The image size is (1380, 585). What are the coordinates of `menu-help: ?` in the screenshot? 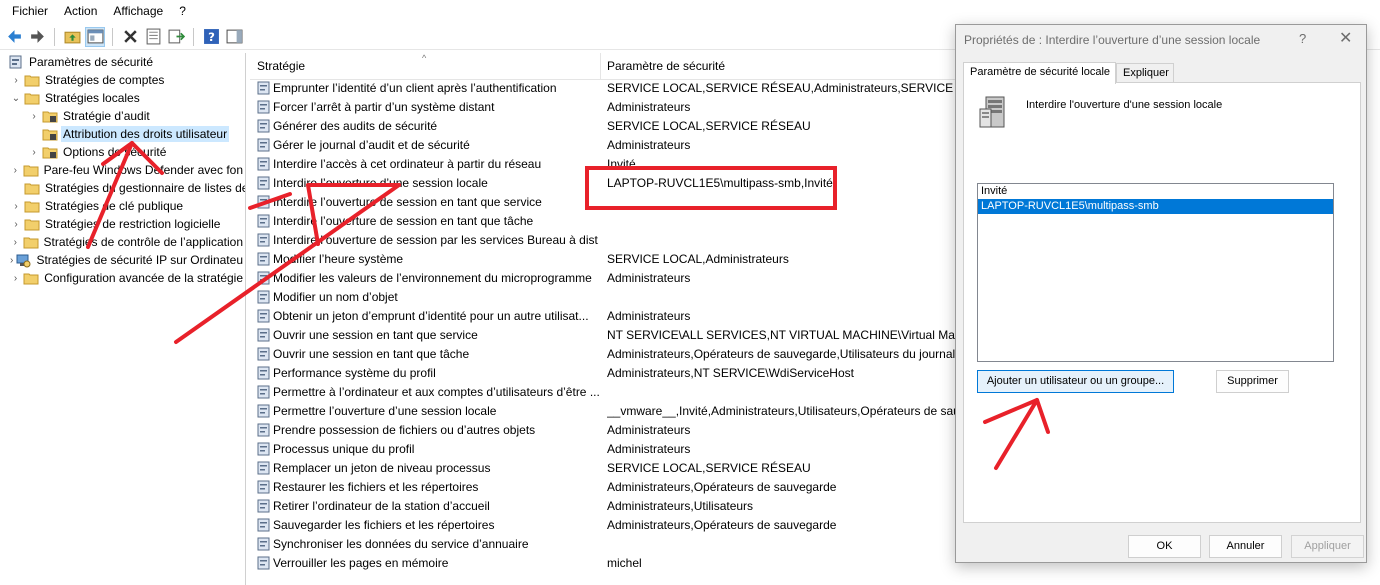 It's located at (182, 11).